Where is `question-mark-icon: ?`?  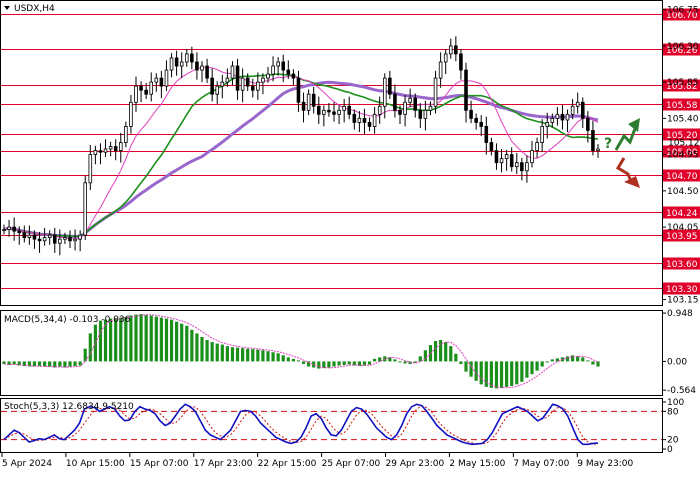 question-mark-icon: ? is located at coordinates (608, 144).